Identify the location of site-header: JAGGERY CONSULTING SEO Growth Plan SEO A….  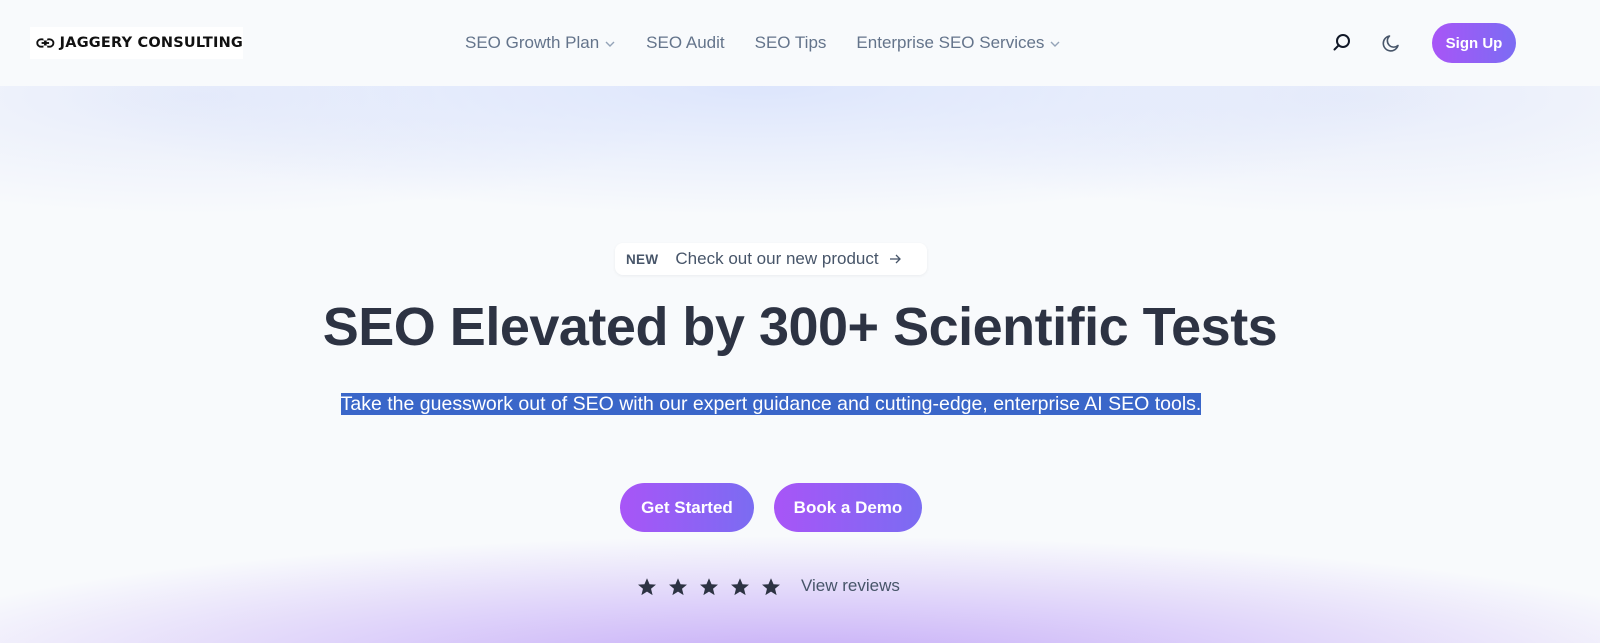
(800, 43).